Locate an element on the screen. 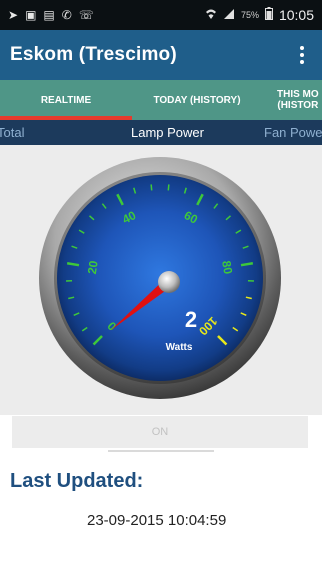 The image size is (322, 571). gauge-tick-label: 80 is located at coordinates (227, 268).